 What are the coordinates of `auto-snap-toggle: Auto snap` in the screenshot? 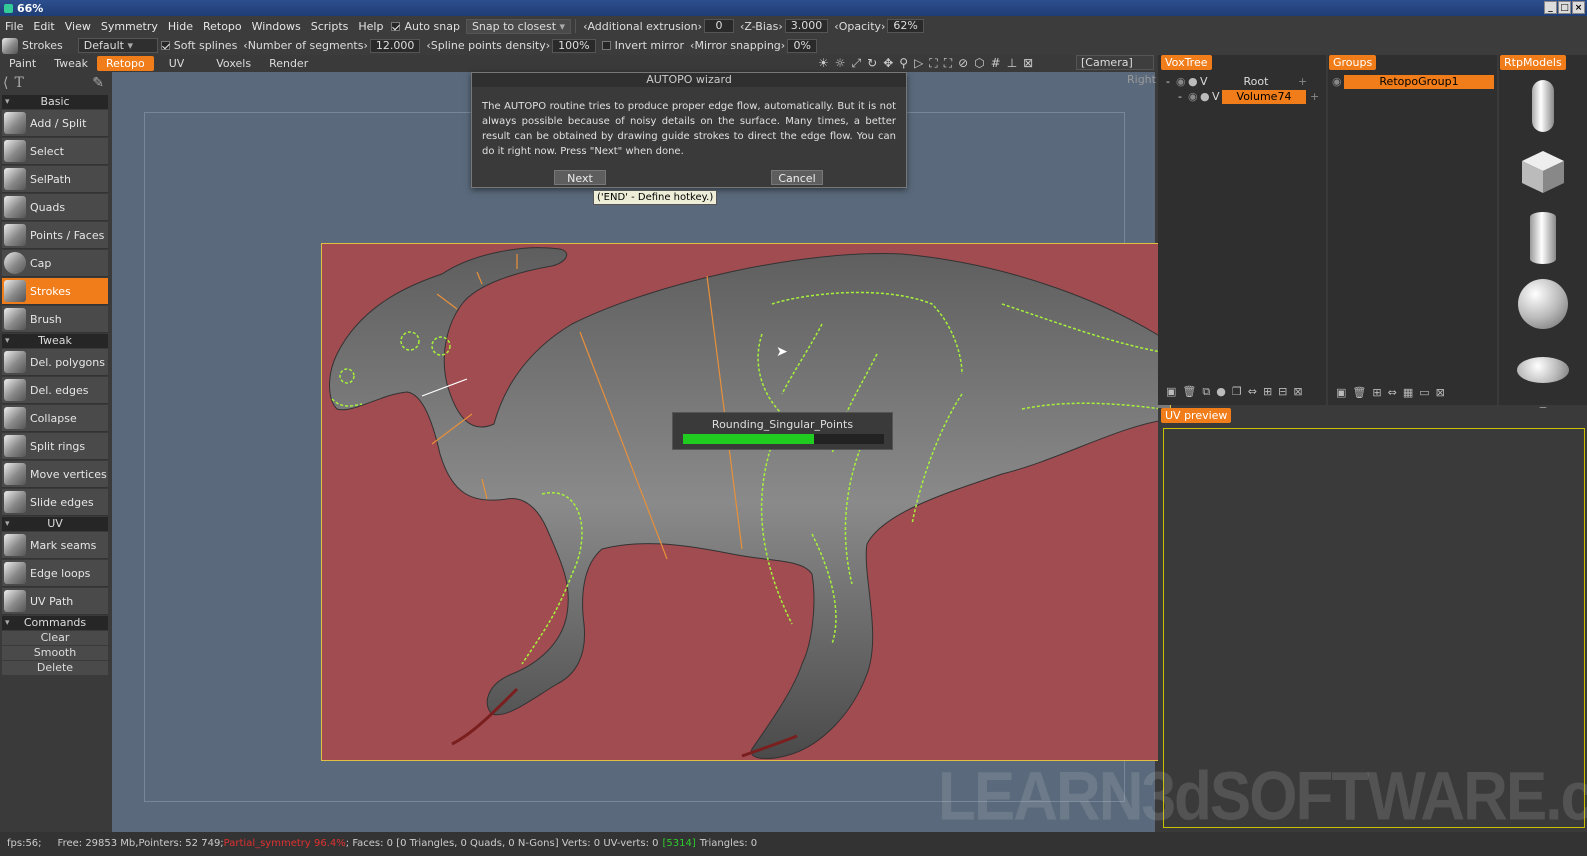 It's located at (425, 26).